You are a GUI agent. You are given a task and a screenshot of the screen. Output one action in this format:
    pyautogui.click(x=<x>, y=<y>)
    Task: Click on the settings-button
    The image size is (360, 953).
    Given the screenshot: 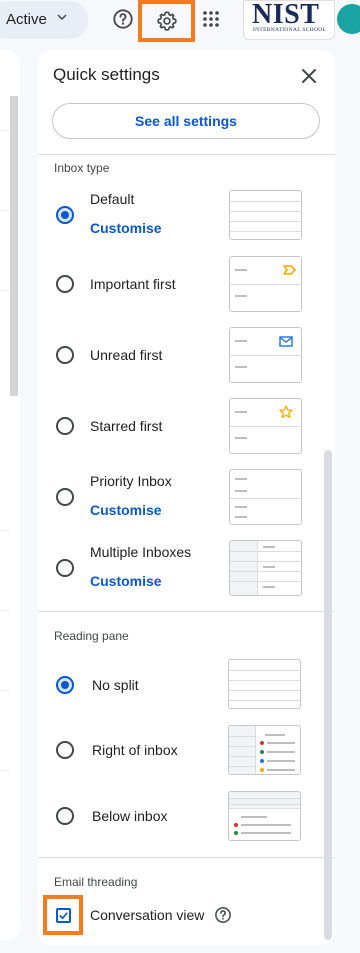 What is the action you would take?
    pyautogui.click(x=166, y=21)
    